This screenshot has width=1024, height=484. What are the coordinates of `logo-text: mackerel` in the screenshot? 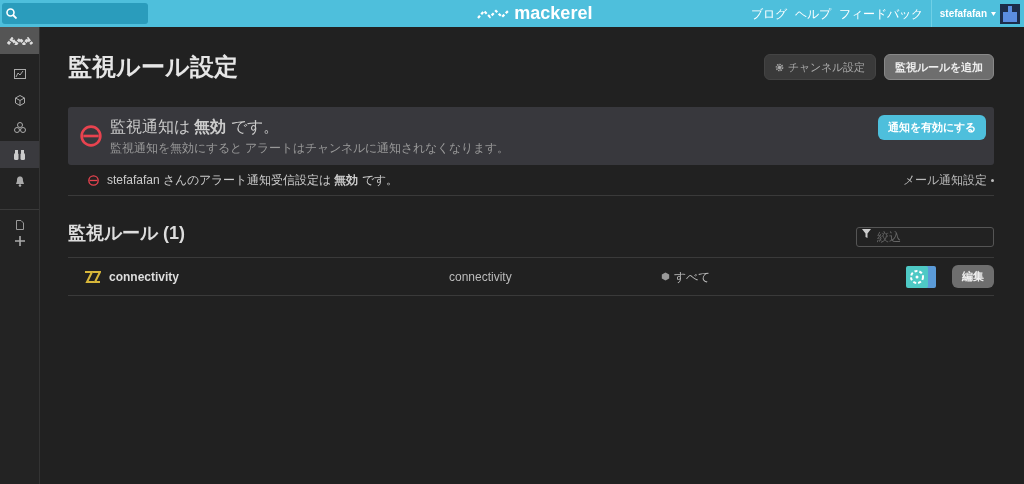 It's located at (553, 13).